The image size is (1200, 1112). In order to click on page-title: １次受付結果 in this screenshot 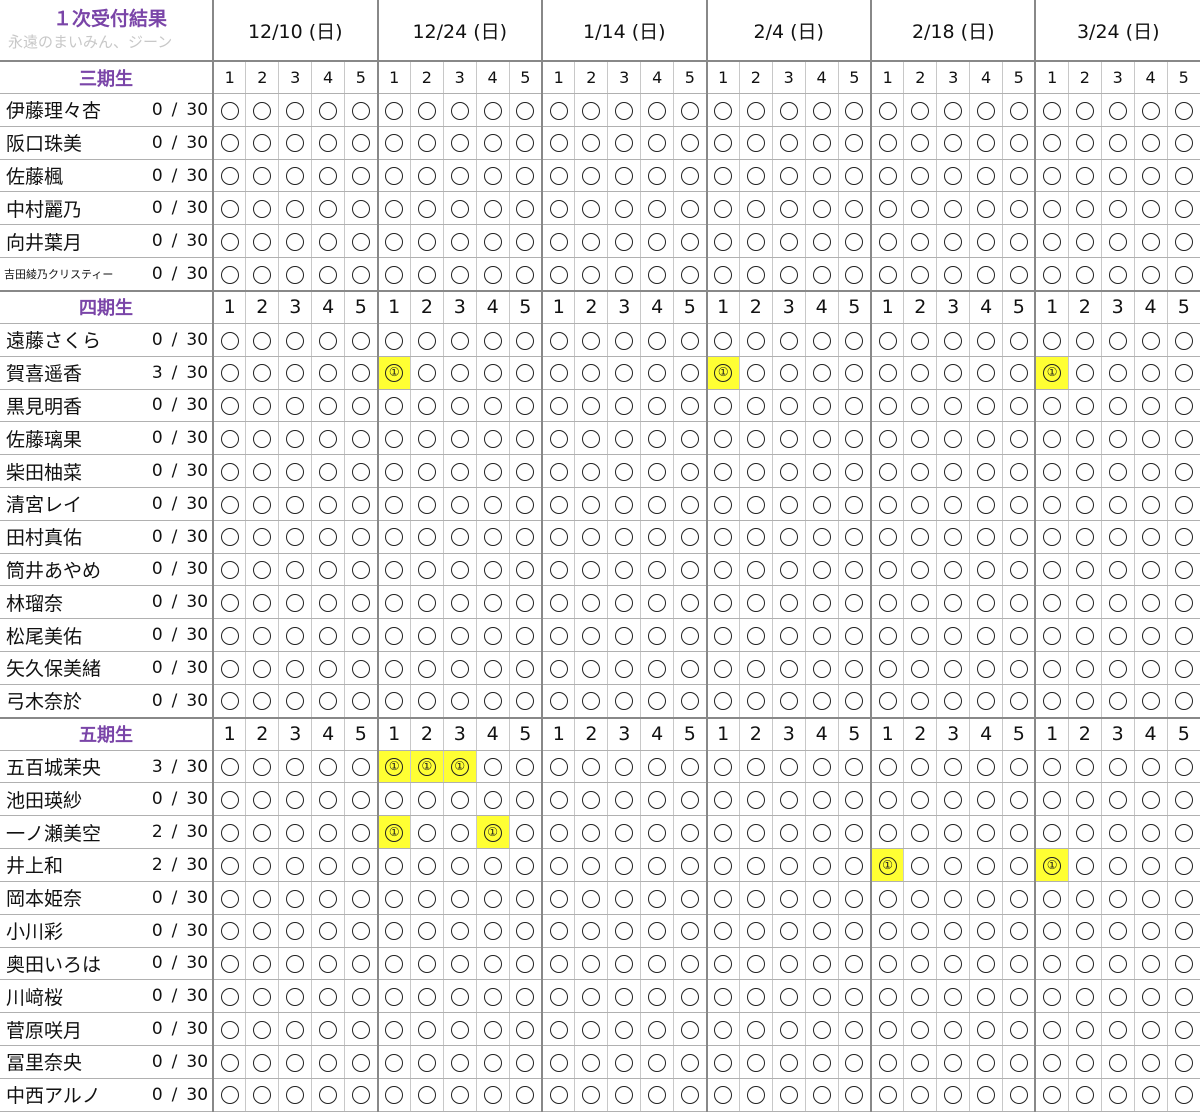, I will do `click(110, 19)`.